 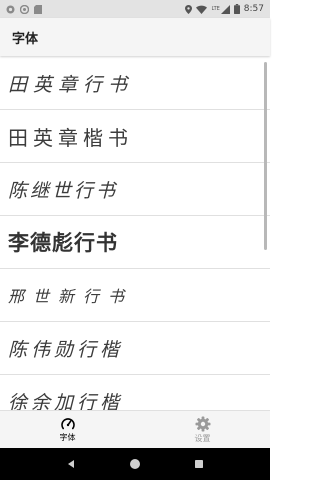 I want to click on font-item: 邢世新行书, so click(x=135, y=295).